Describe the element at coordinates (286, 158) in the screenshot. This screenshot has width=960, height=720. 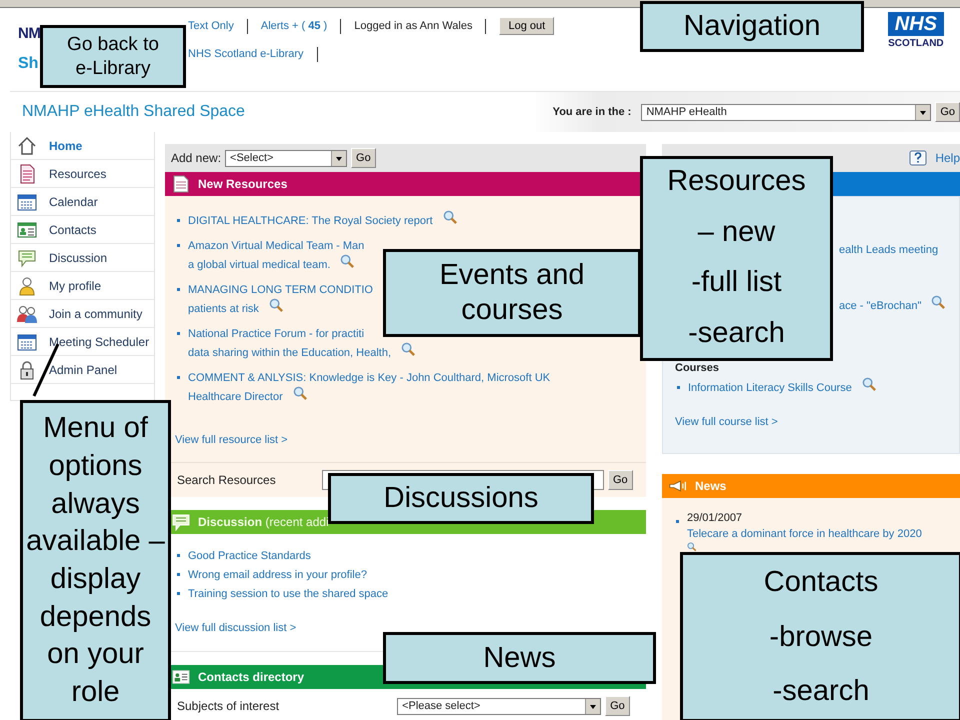
I see `add-new-select: <Select>` at that location.